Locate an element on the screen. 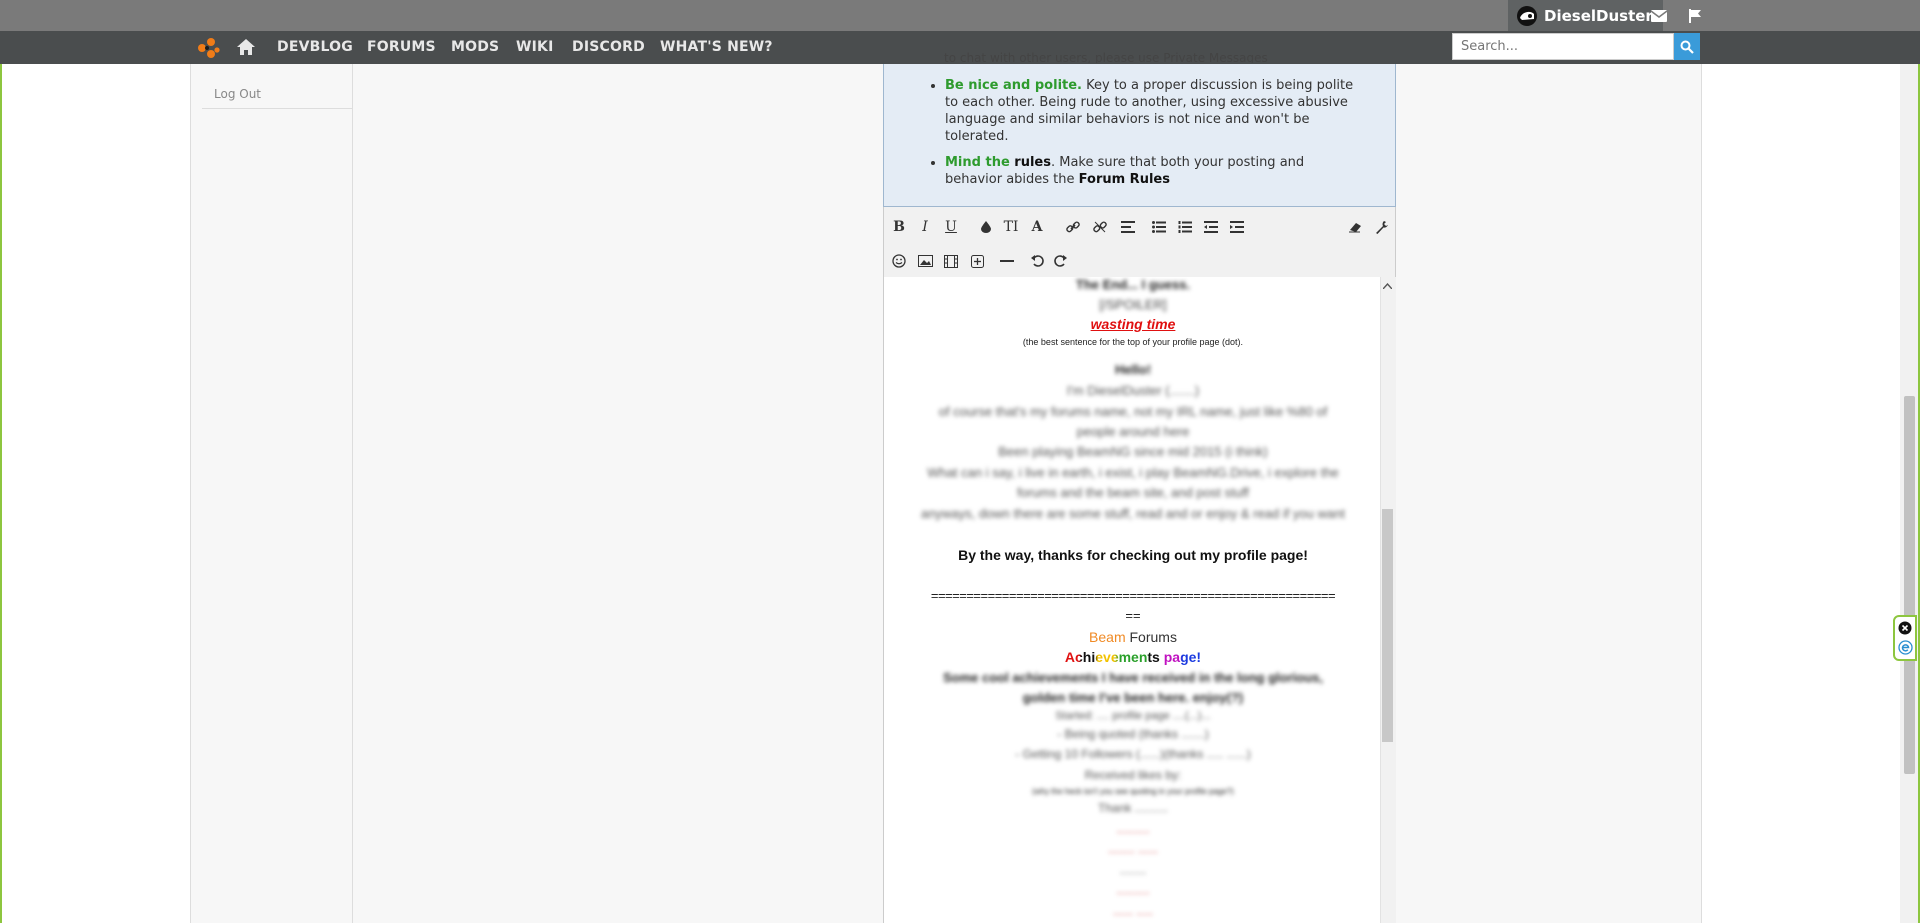  insert-icon is located at coordinates (977, 261).